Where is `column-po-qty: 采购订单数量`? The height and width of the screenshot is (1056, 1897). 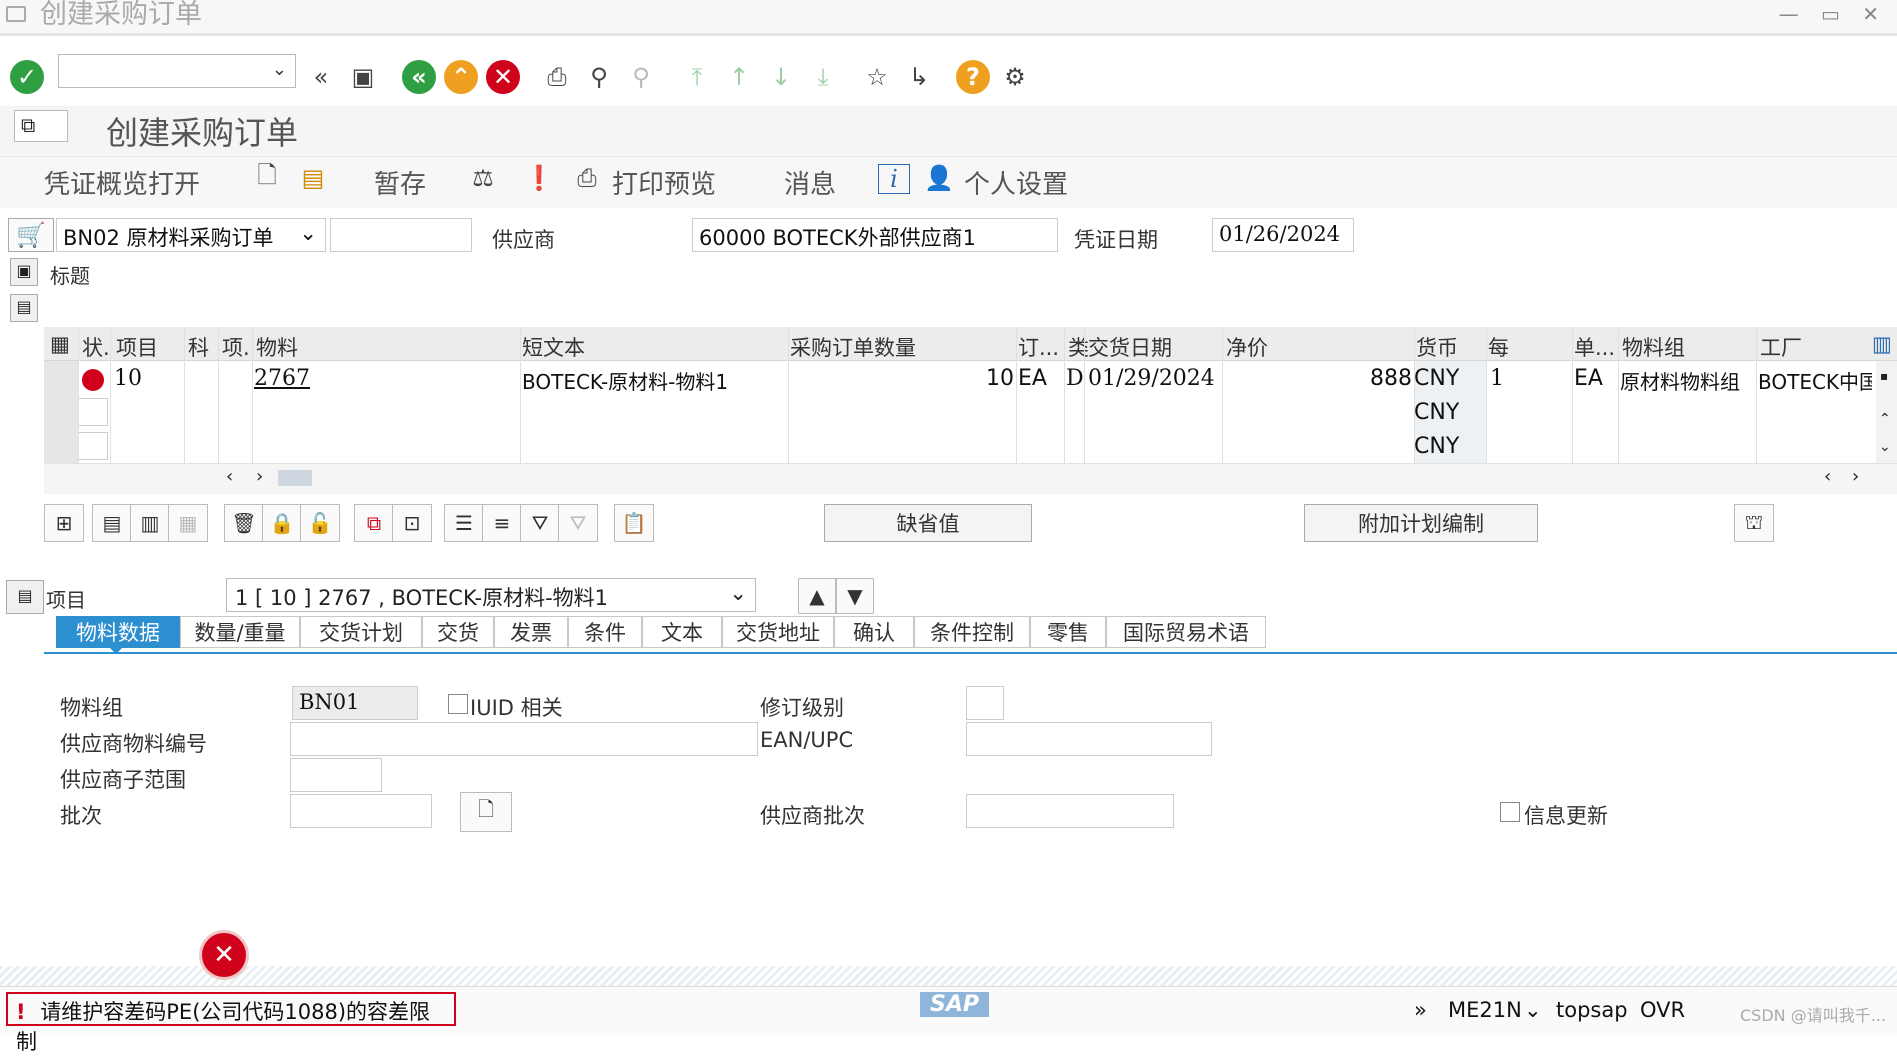
column-po-qty: 采购订单数量 is located at coordinates (853, 347).